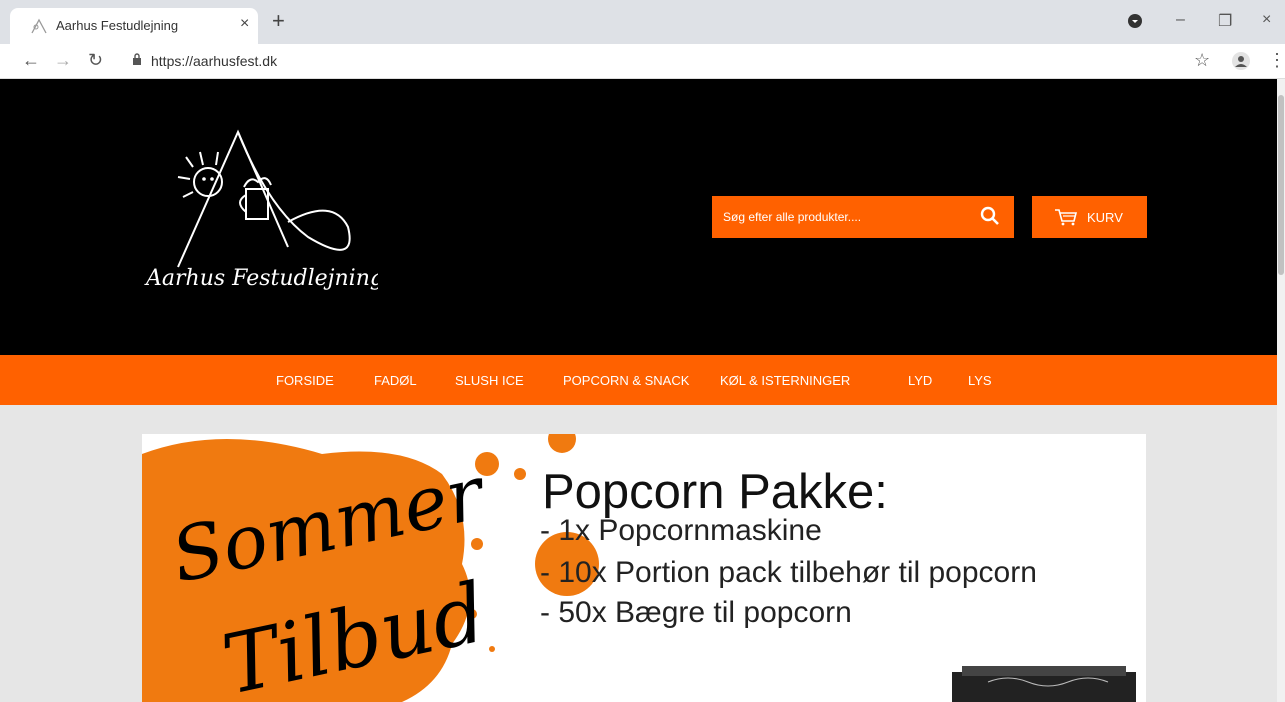 The height and width of the screenshot is (702, 1285). What do you see at coordinates (95, 60) in the screenshot?
I see `reload-icon: ↻` at bounding box center [95, 60].